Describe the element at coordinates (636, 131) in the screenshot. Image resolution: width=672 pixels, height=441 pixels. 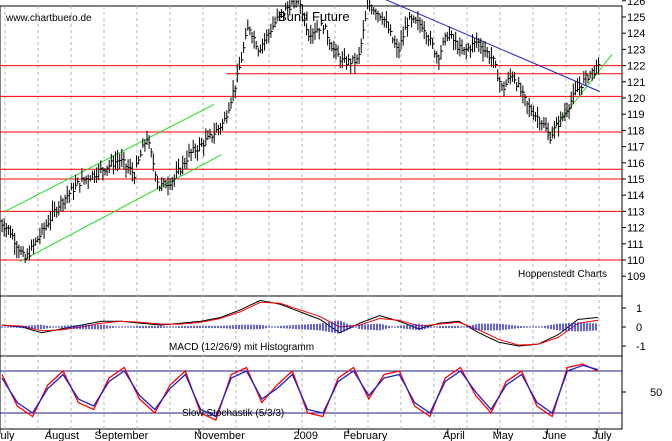
I see `y-tick-label: 118` at that location.